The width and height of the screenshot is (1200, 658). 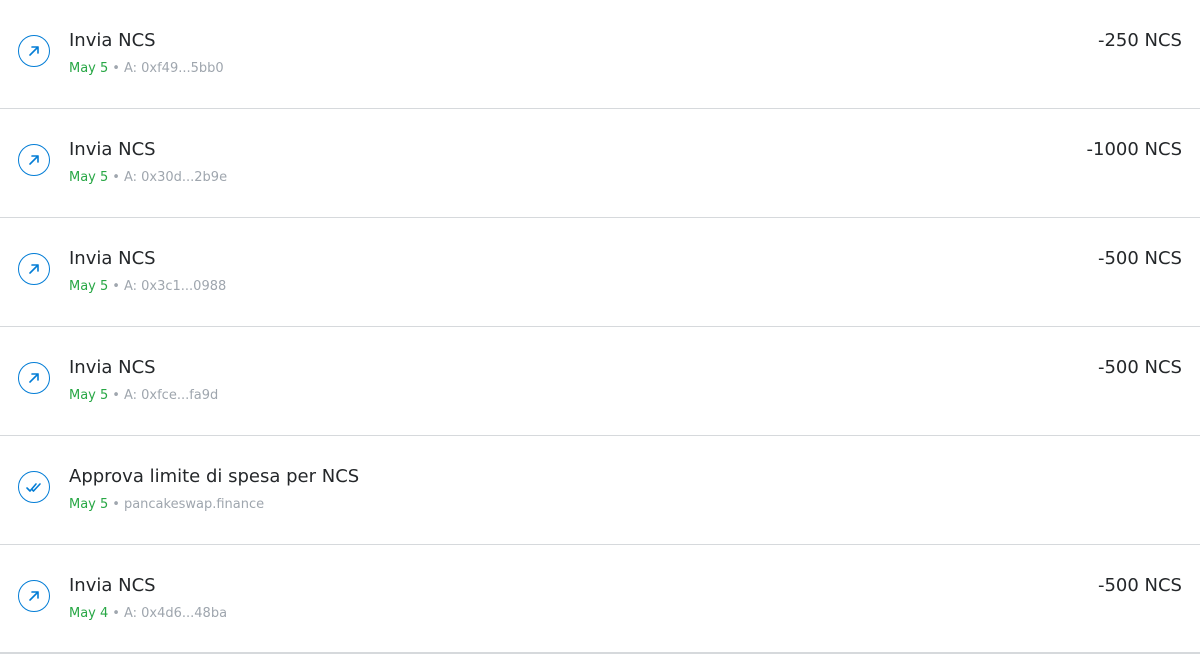 I want to click on transaction-subtitle: May 5 • A: 0x30d...2b9e, so click(x=148, y=178).